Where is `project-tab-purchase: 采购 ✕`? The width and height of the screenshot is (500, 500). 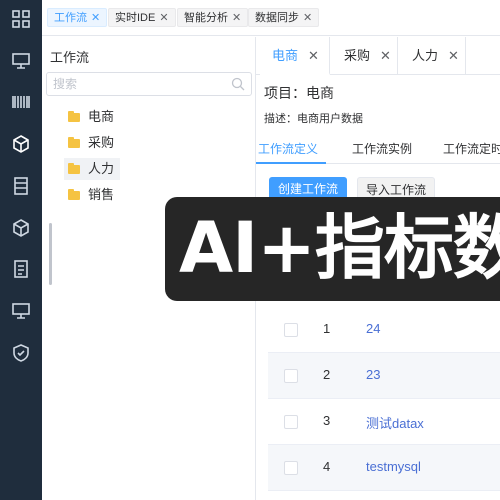
project-tab-purchase: 采购 ✕ is located at coordinates (365, 56).